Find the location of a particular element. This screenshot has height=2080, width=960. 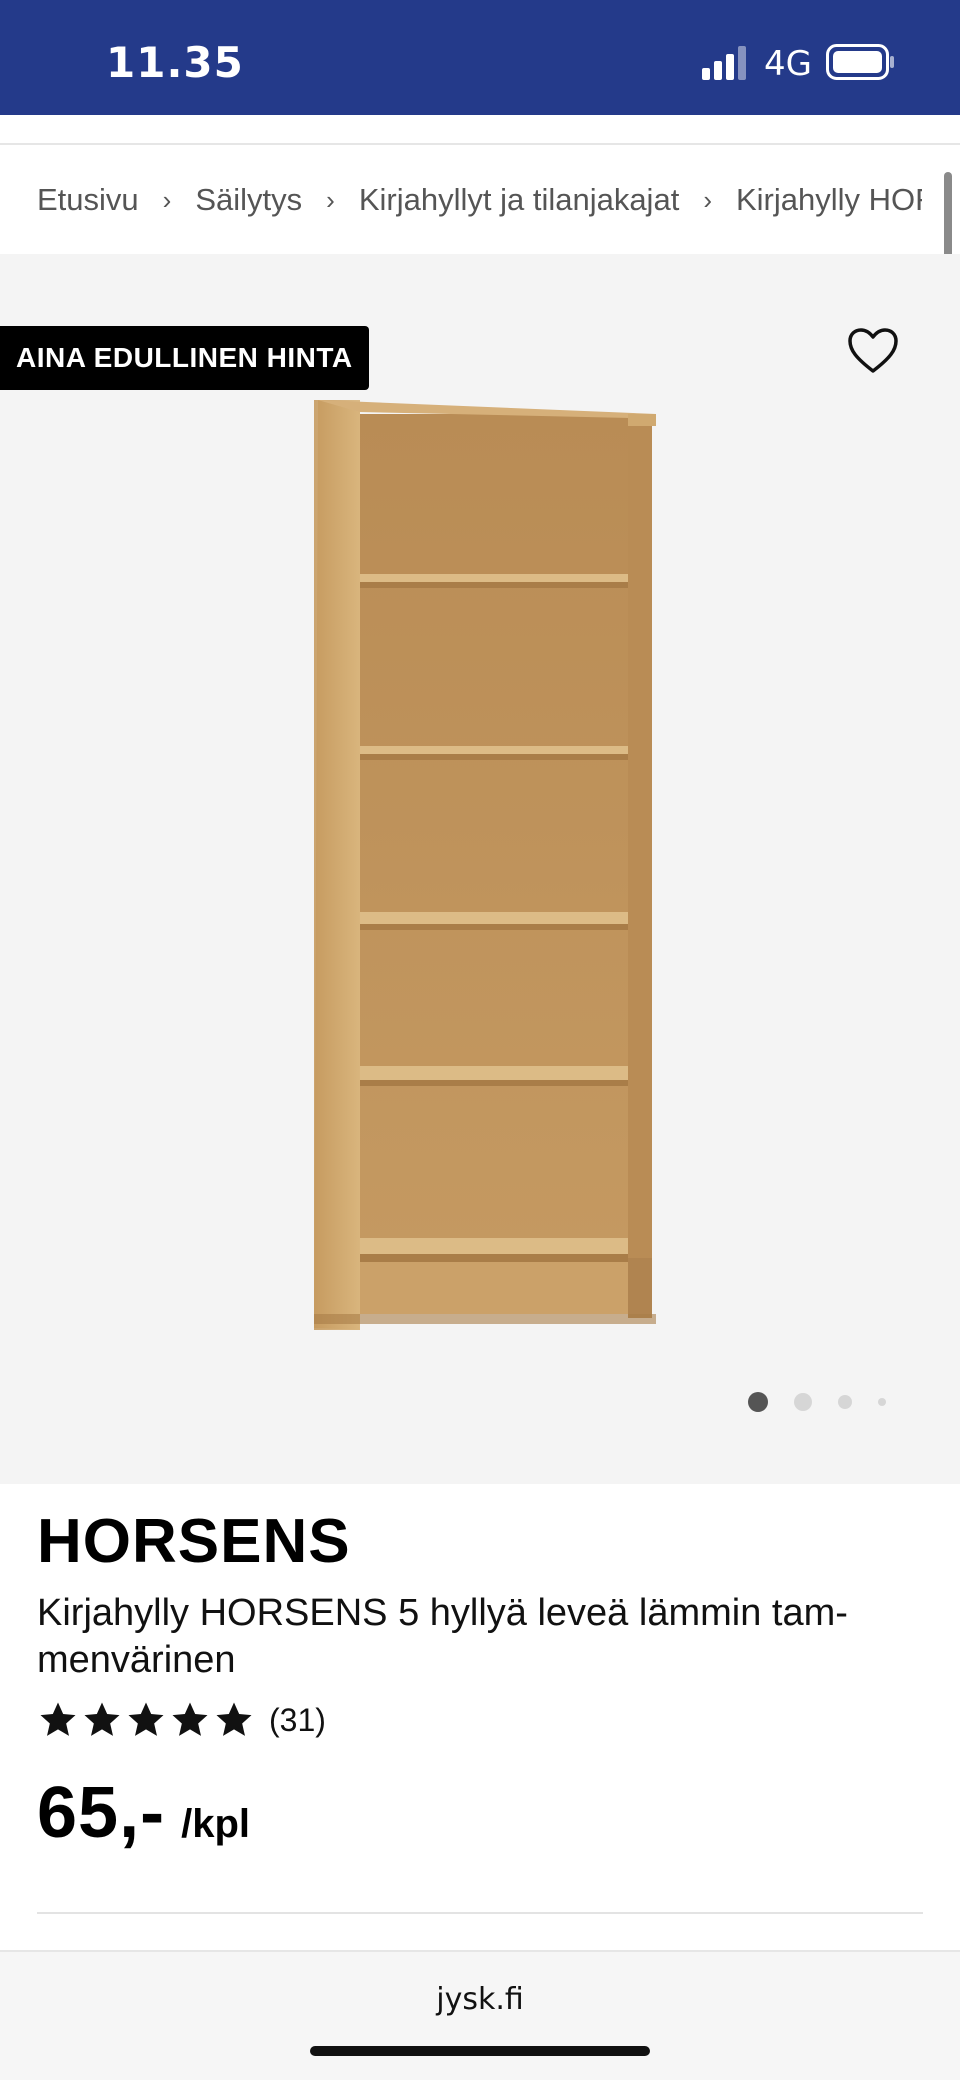

browser-address-bar: jysk.fi is located at coordinates (480, 2015).